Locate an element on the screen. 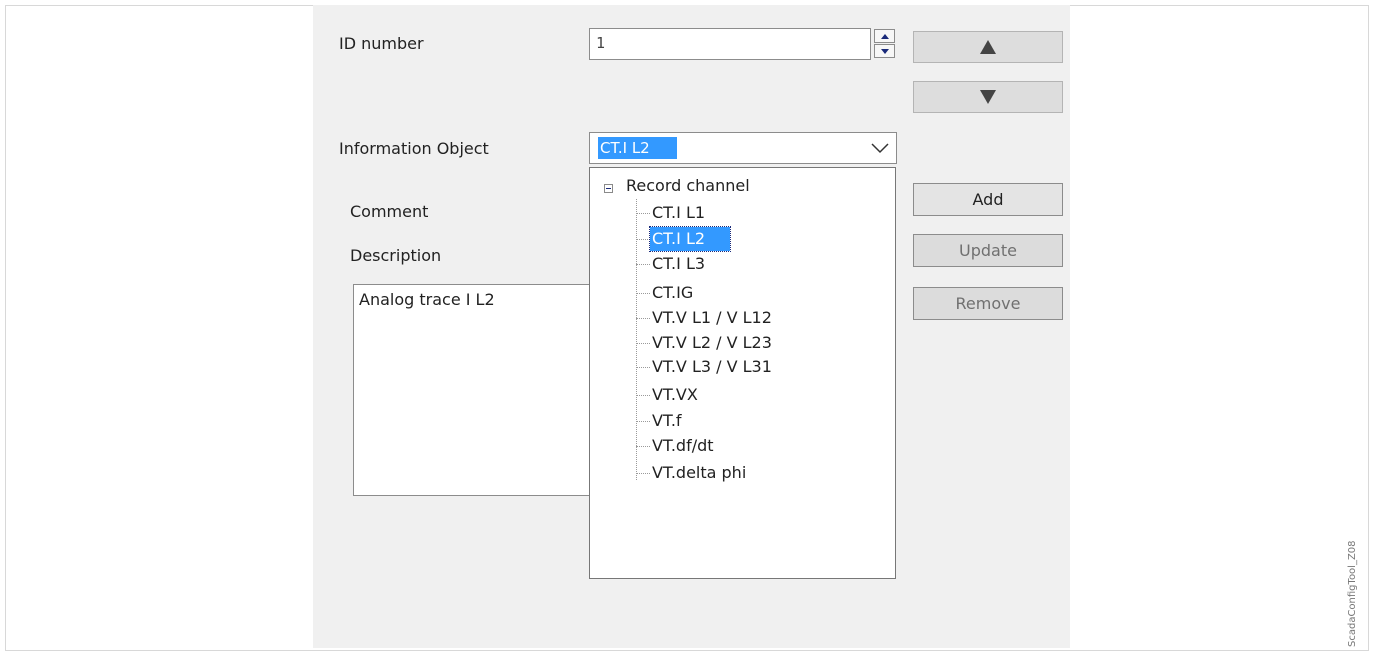 This screenshot has height=656, width=1376. arrow-down-icon is located at coordinates (988, 97).